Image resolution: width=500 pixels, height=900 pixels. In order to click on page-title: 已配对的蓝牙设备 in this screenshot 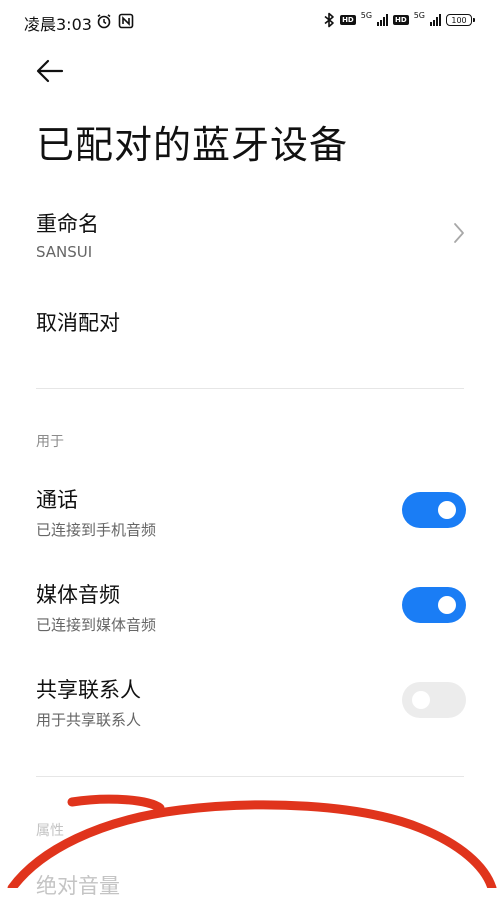, I will do `click(192, 145)`.